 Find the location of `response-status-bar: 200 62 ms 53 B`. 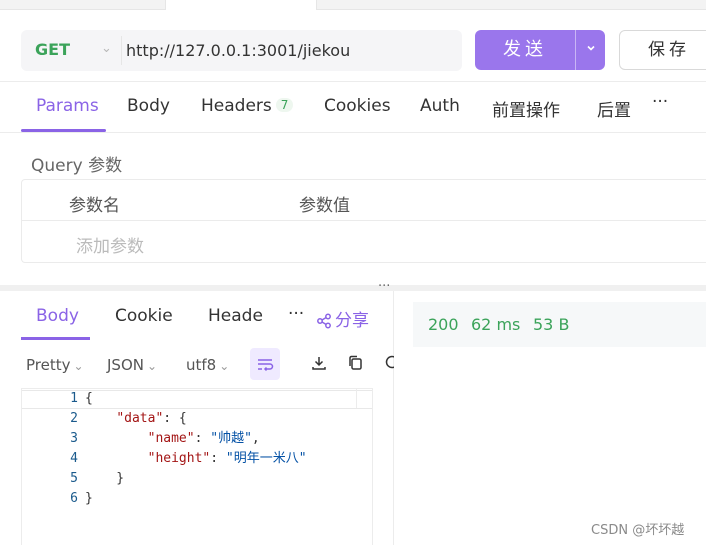

response-status-bar: 200 62 ms 53 B is located at coordinates (559, 324).